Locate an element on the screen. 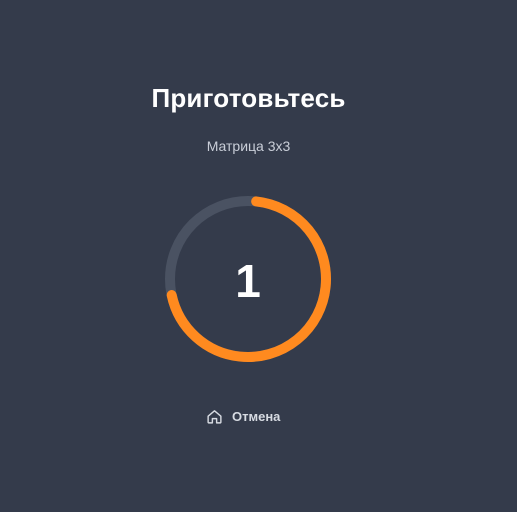  countdown-timer: 1 is located at coordinates (248, 279).